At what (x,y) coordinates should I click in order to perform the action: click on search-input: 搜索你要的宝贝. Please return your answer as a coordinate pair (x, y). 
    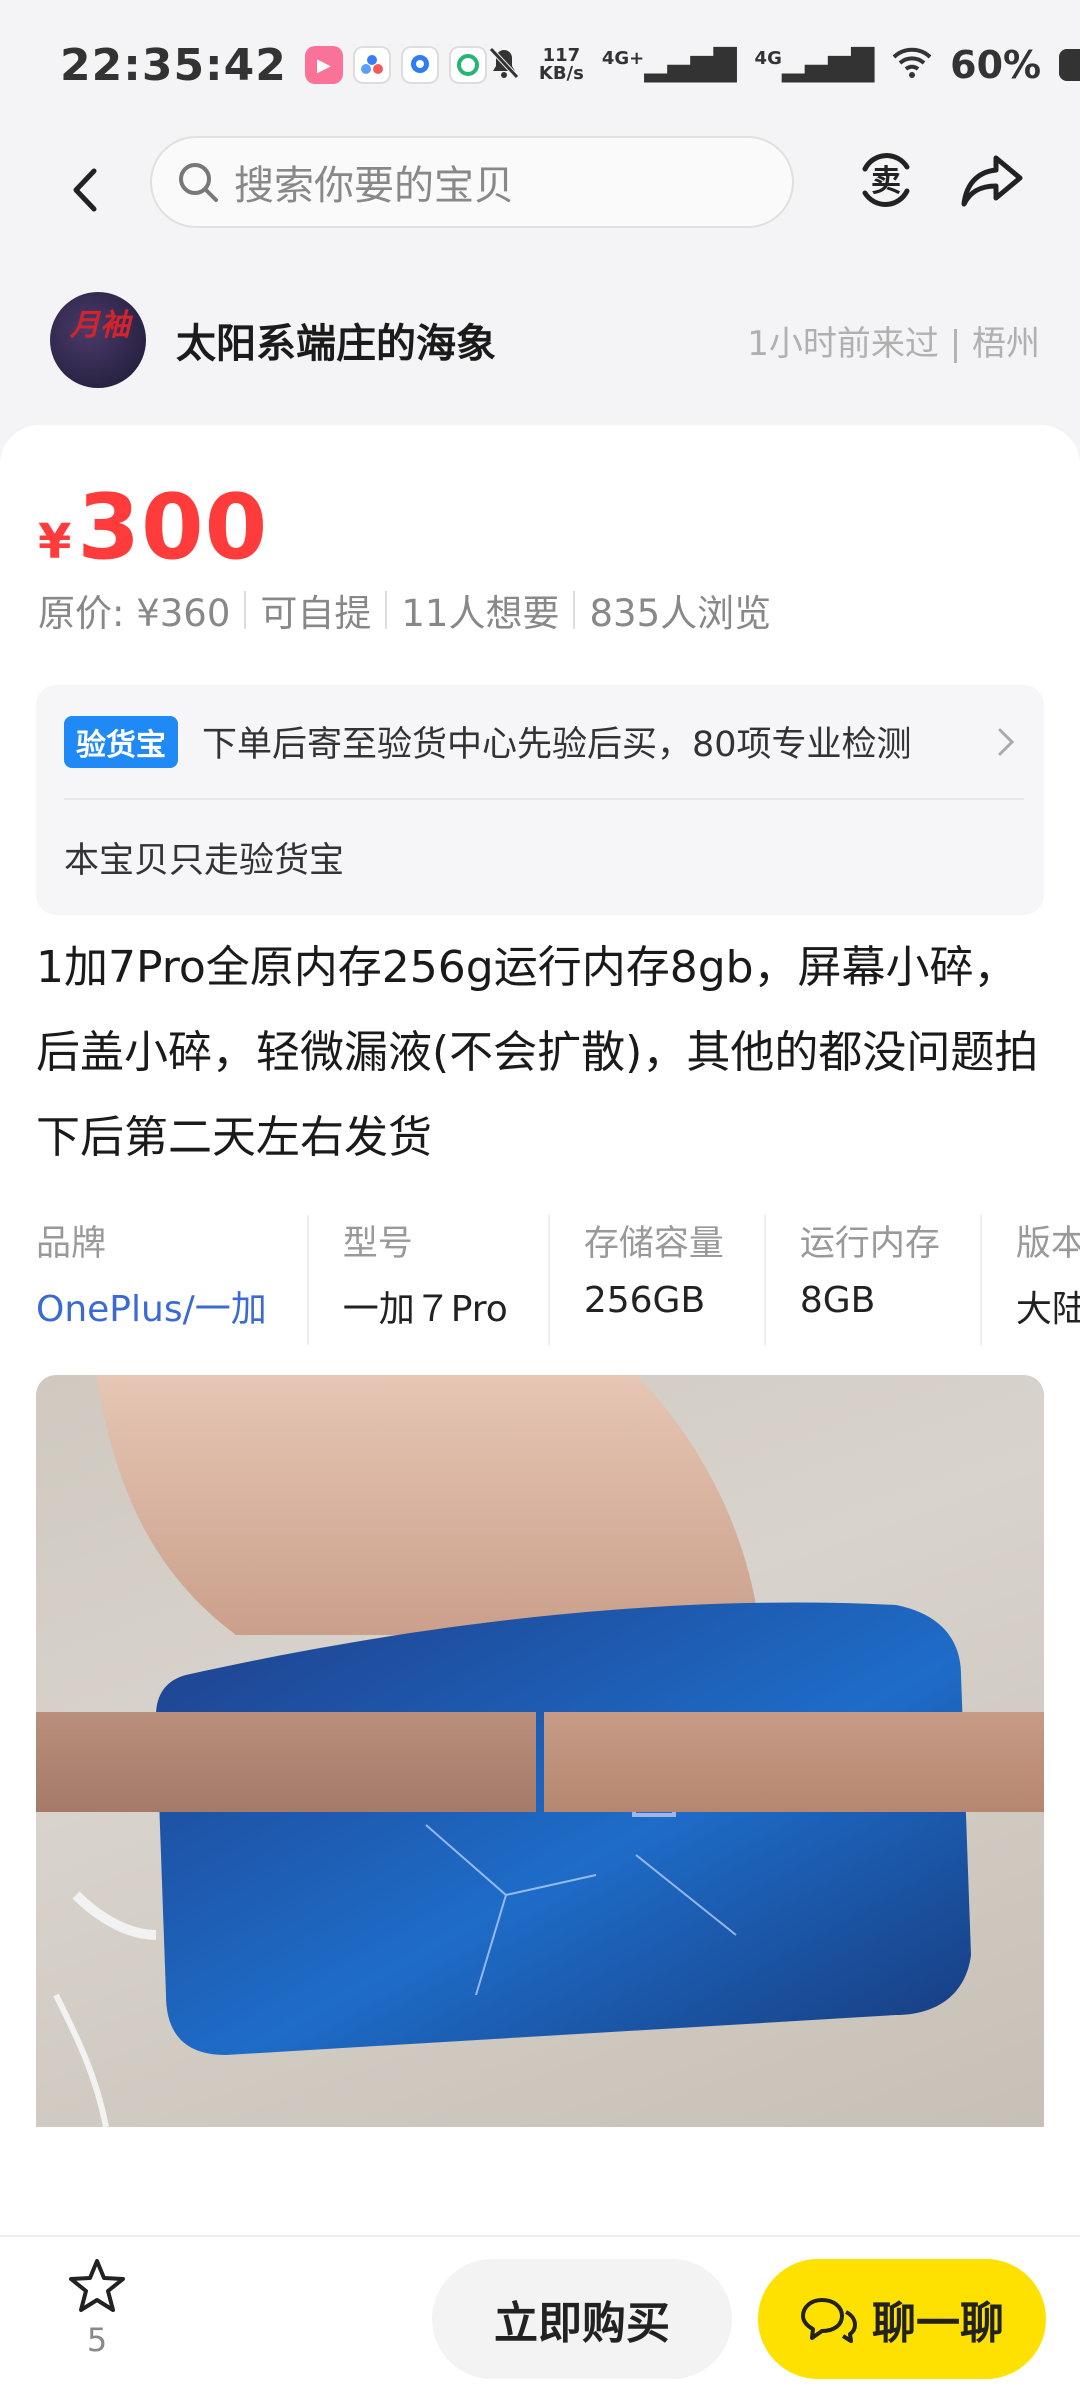
    Looking at the image, I should click on (472, 182).